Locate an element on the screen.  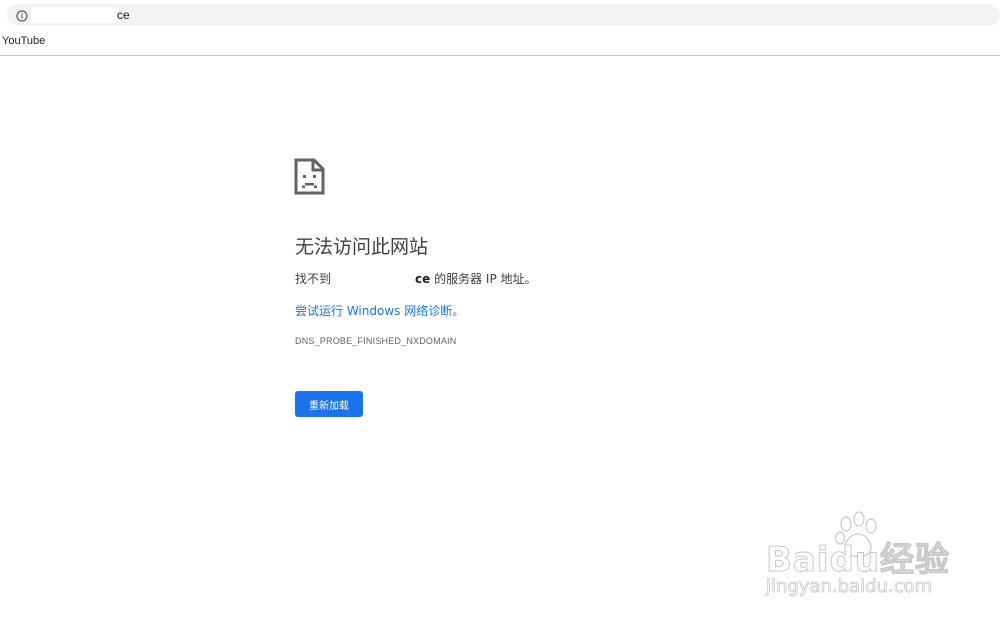
baidu-watermark: Baidu经验 jingyan.baidu.com is located at coordinates (860, 560).